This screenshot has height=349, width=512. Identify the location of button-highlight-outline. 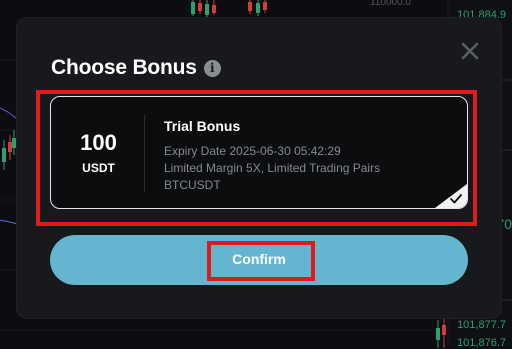
(261, 261).